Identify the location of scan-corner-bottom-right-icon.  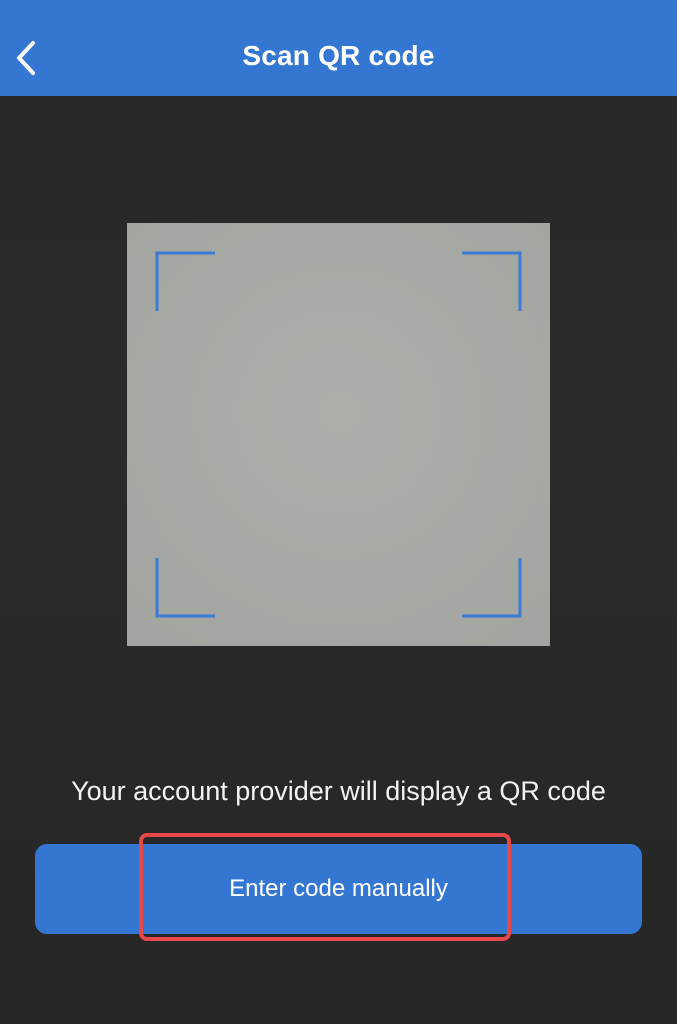
(491, 587).